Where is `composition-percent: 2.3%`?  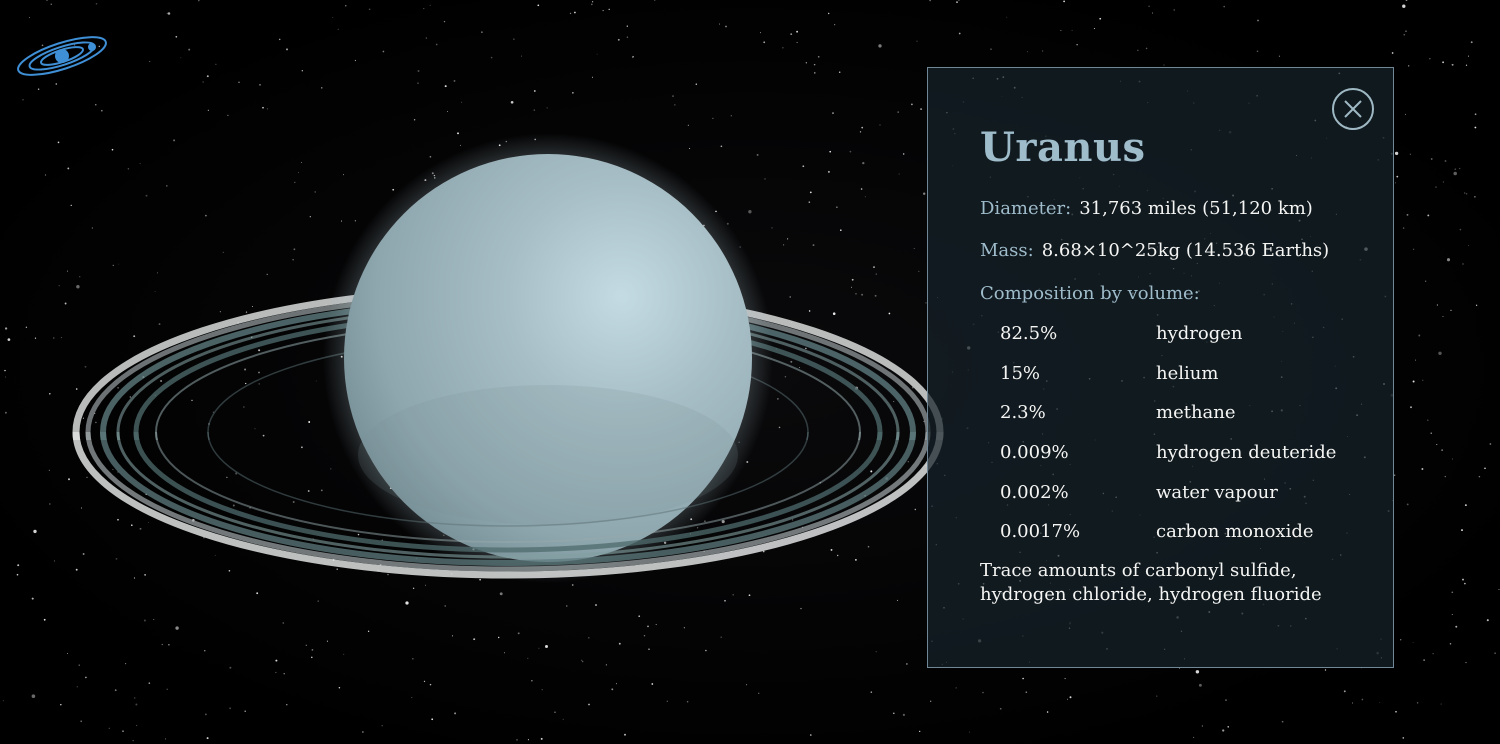 composition-percent: 2.3% is located at coordinates (1023, 412).